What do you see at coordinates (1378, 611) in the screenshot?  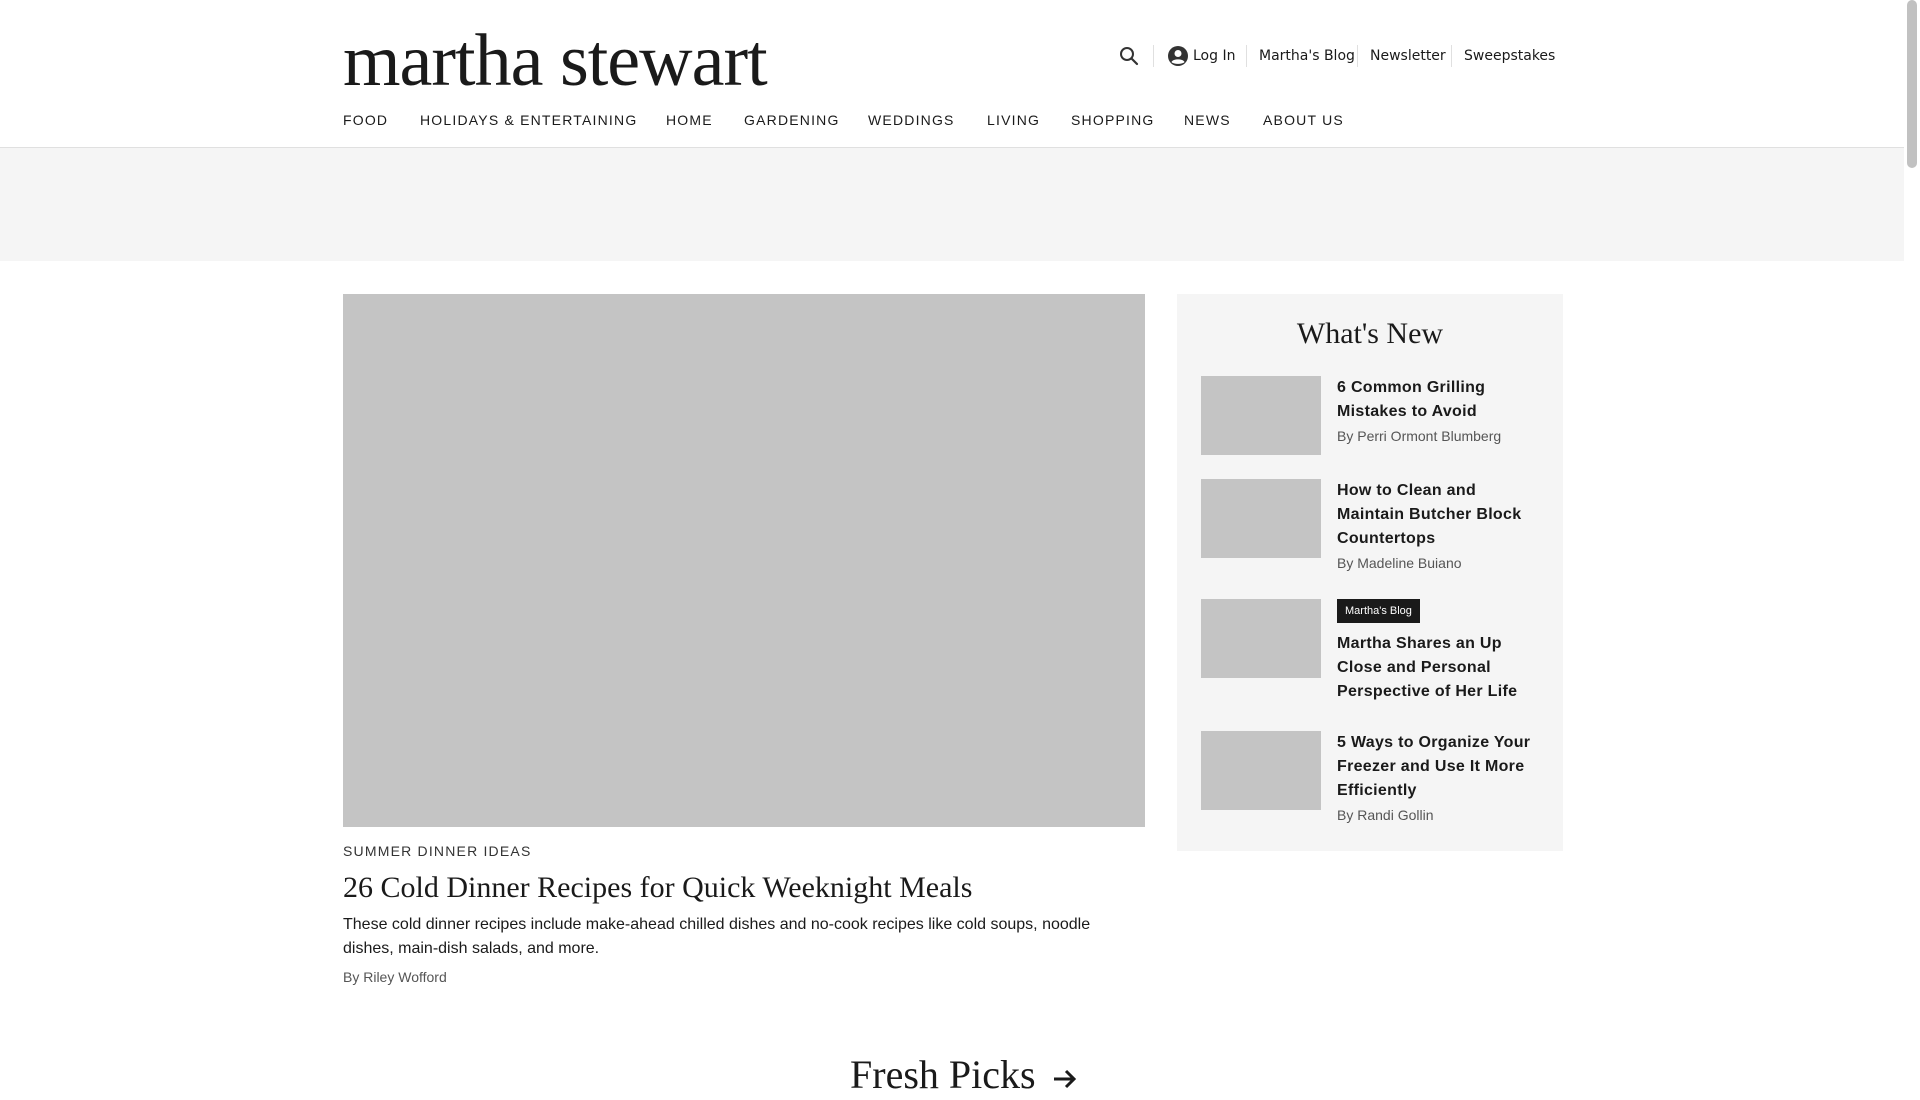 I see `blog-badge: Martha's Blog` at bounding box center [1378, 611].